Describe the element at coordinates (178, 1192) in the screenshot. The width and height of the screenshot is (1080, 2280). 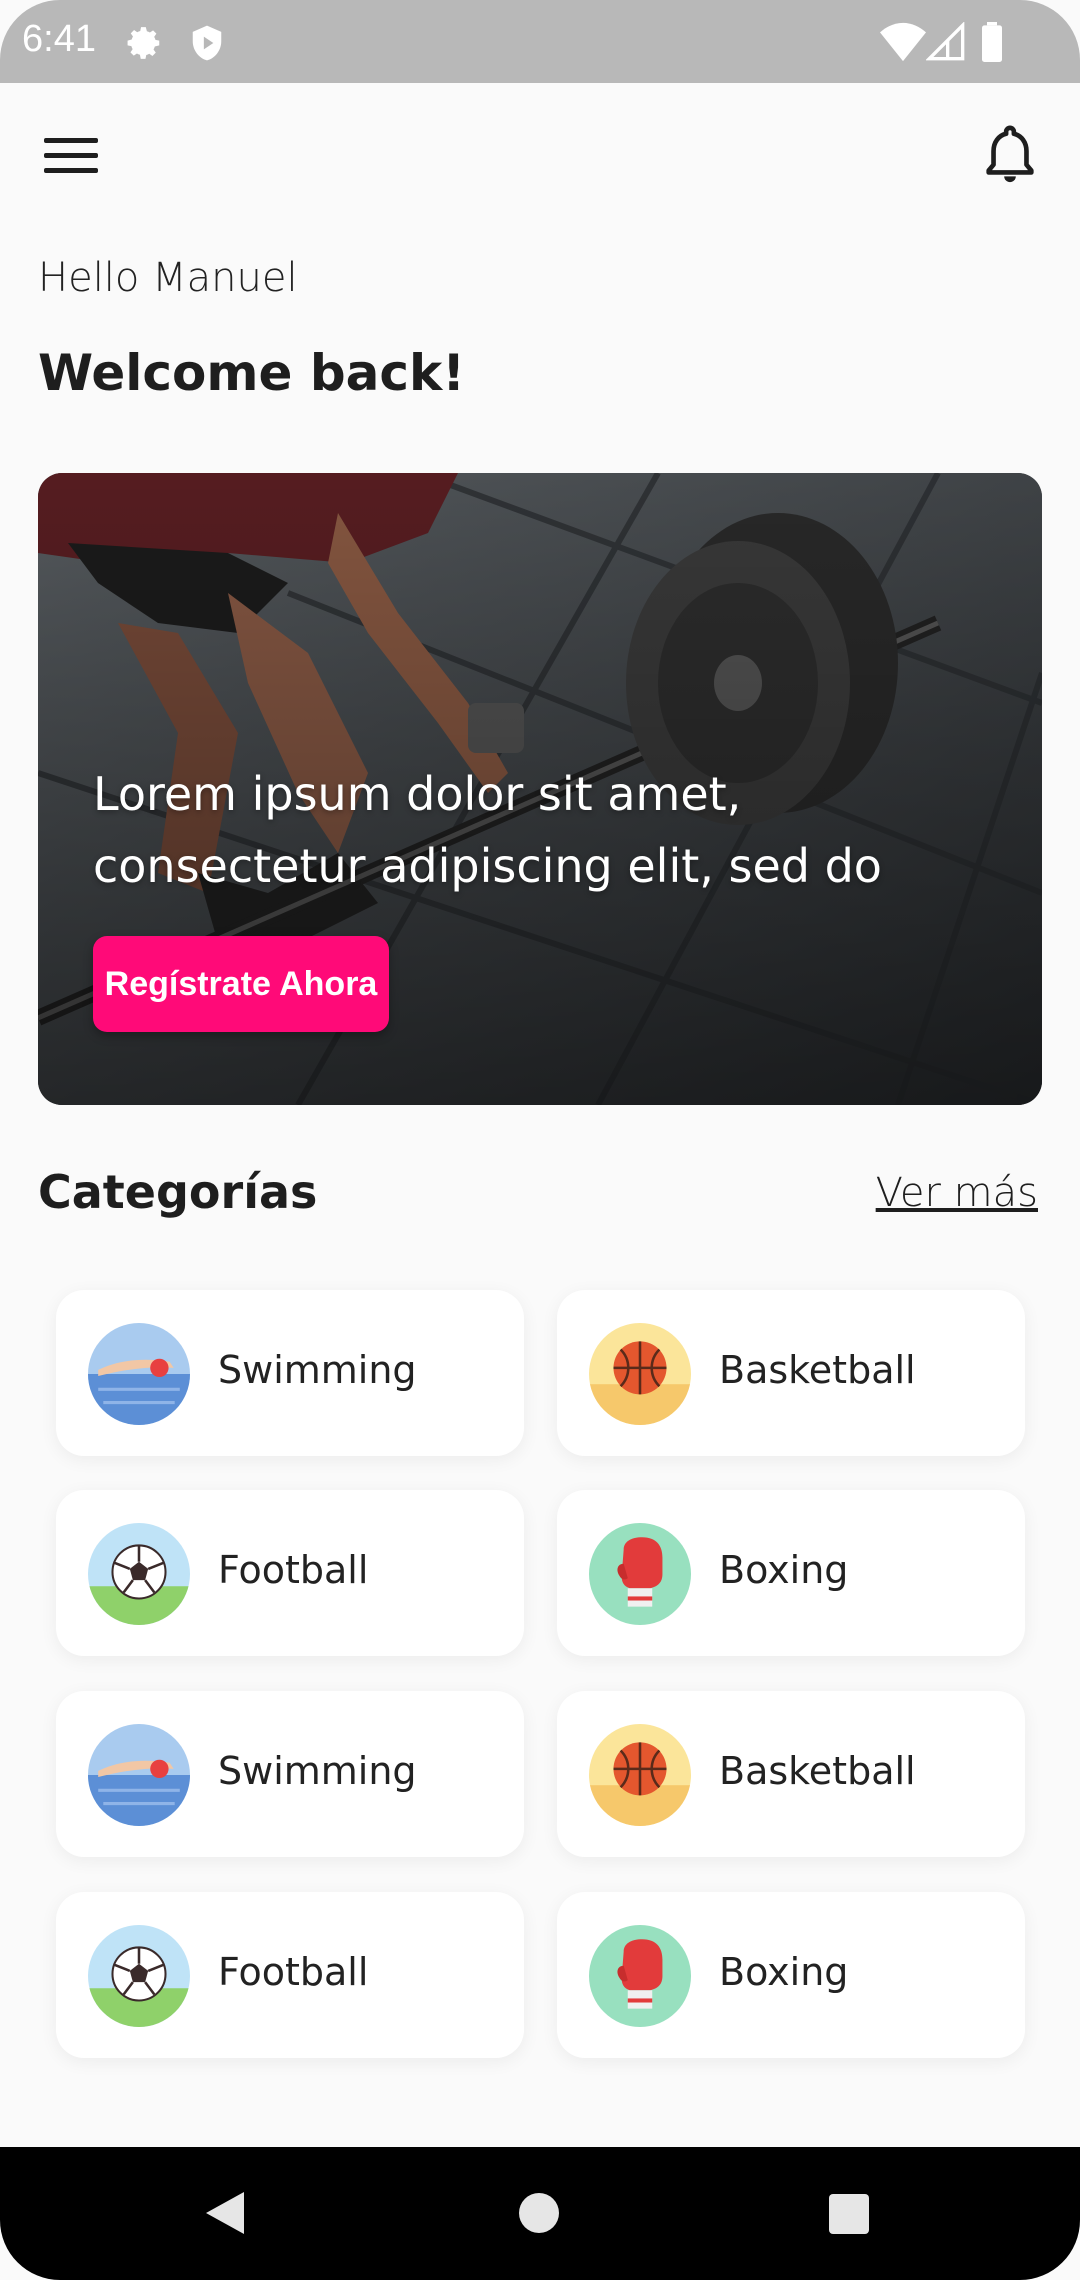
I see `categories-title: Categorías` at that location.